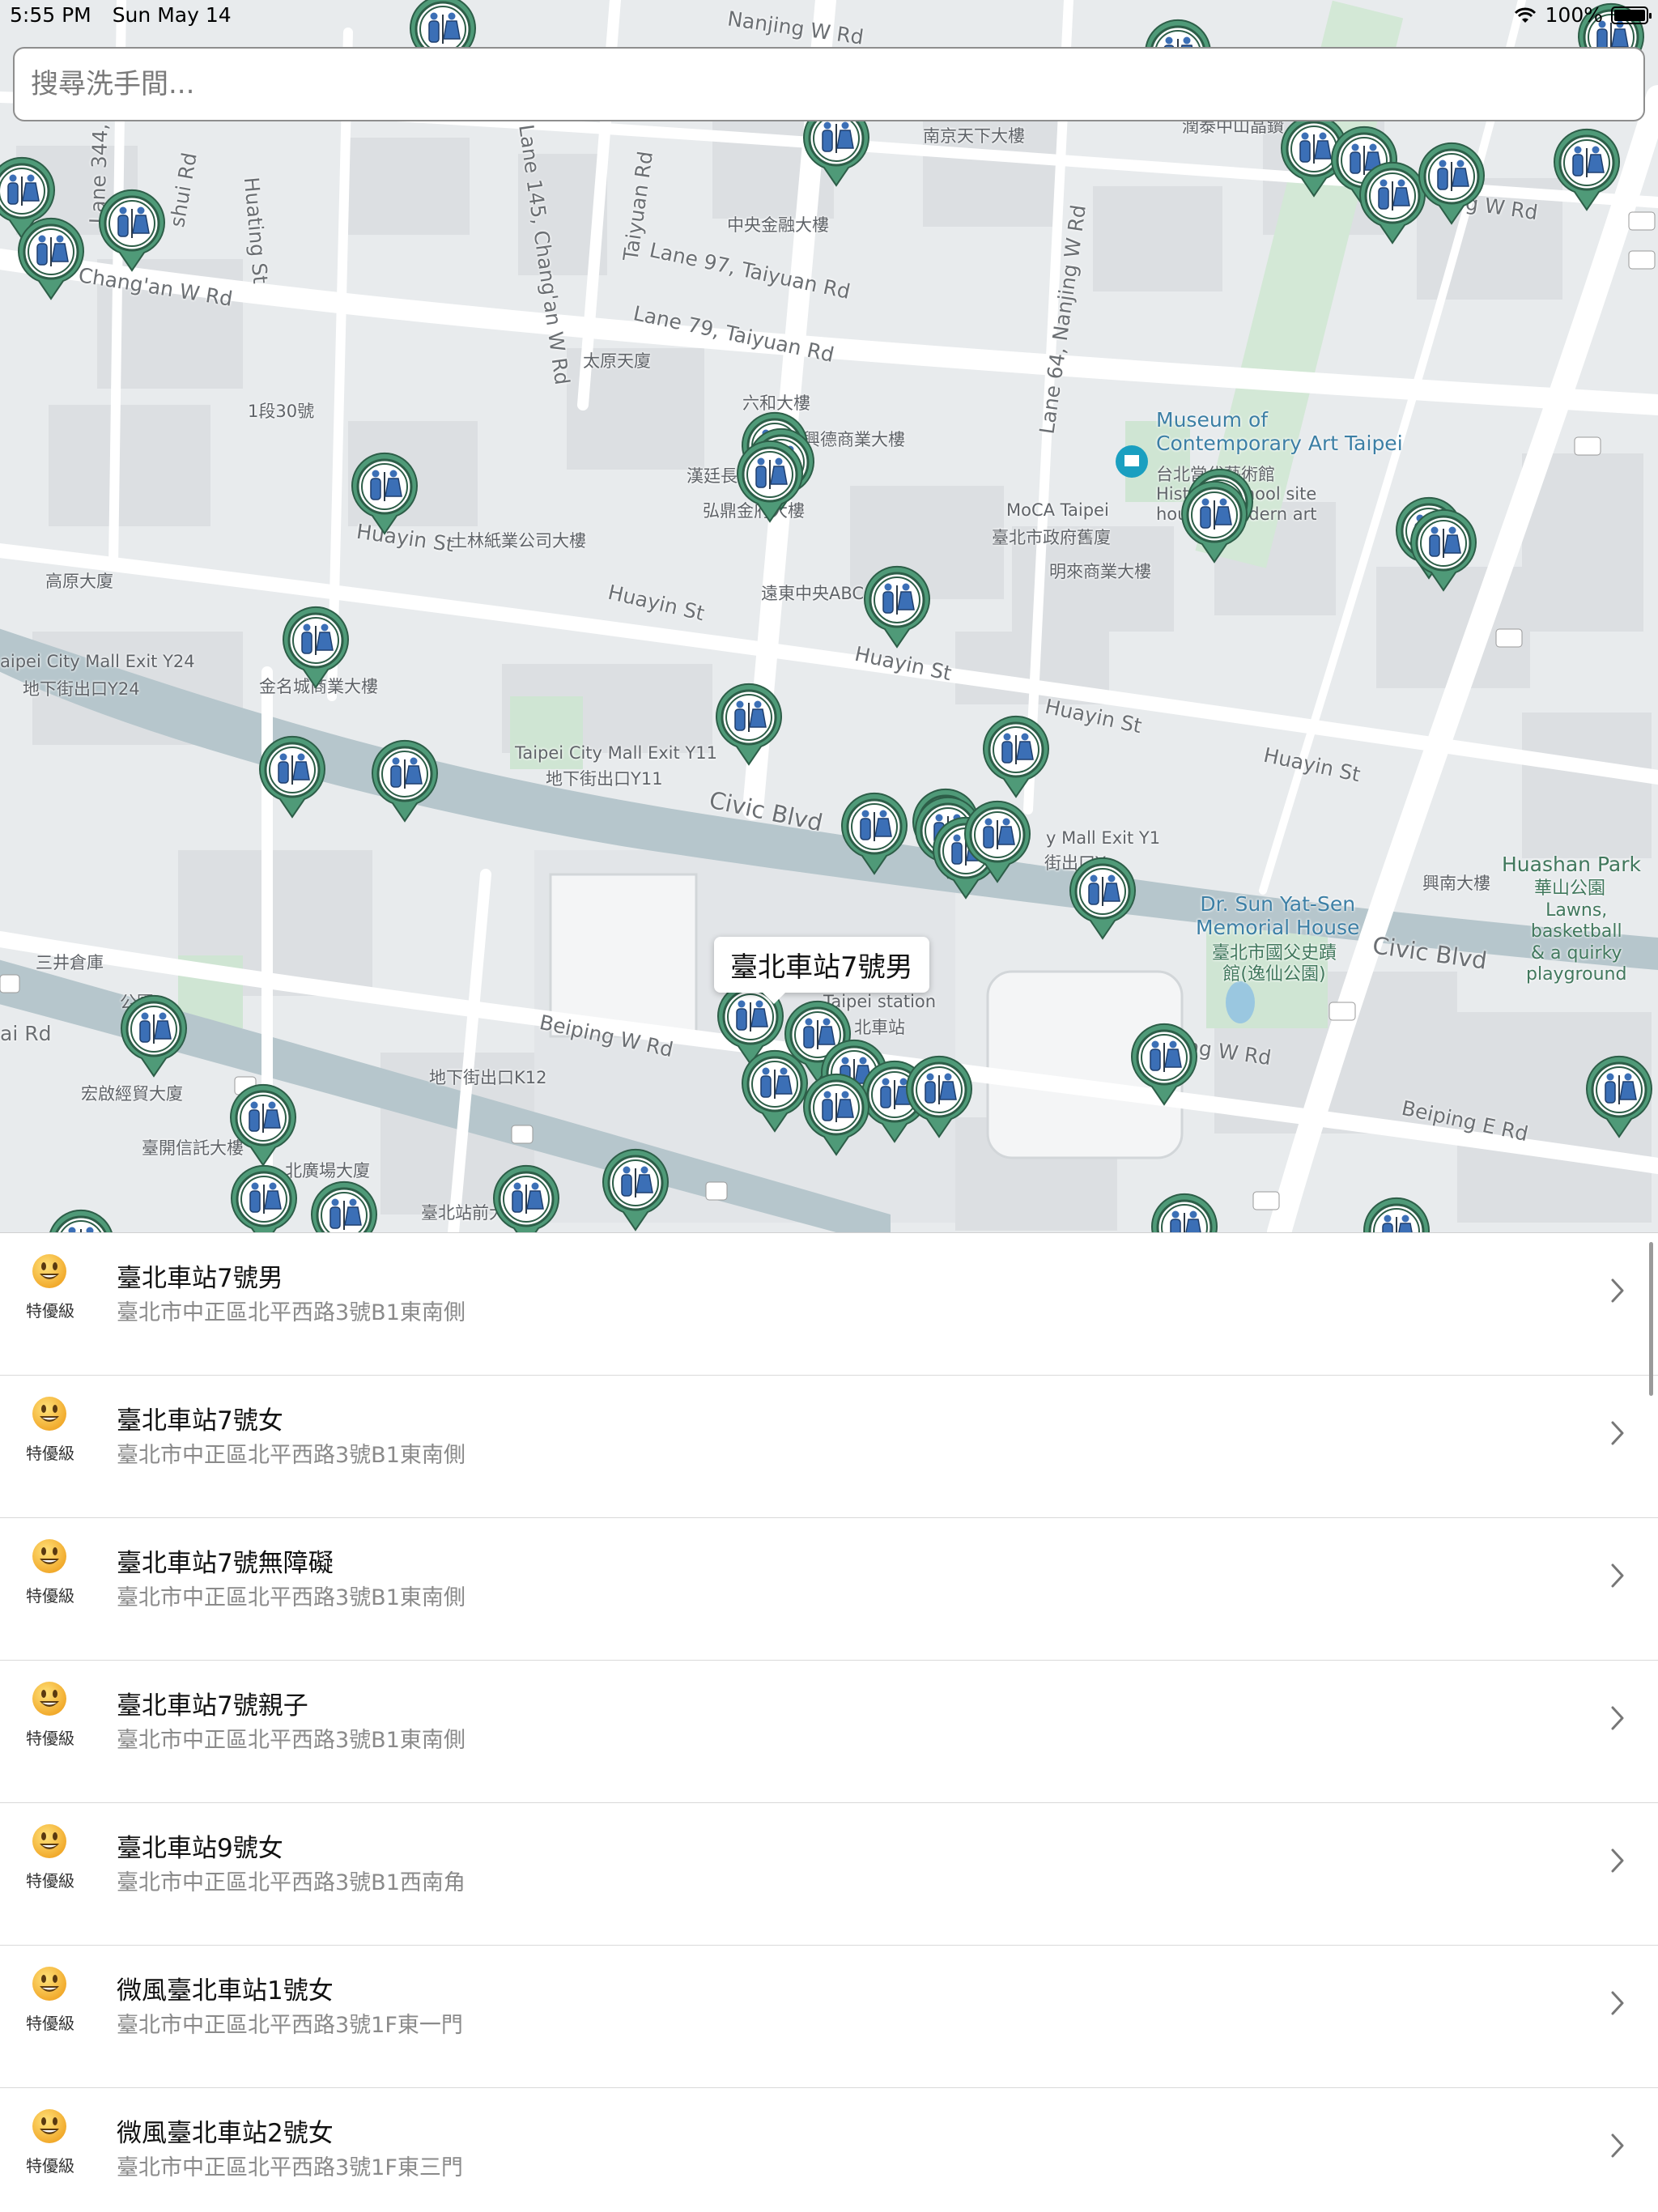 This screenshot has height=2212, width=1658. Describe the element at coordinates (172, 15) in the screenshot. I see `status-date: Sun May 14` at that location.